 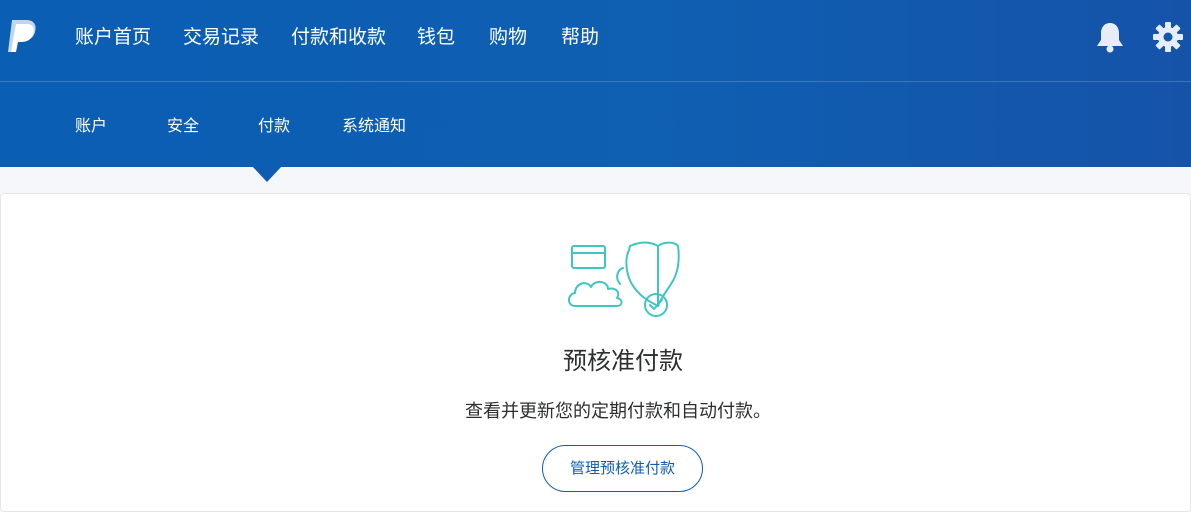 What do you see at coordinates (580, 37) in the screenshot?
I see `nav-help: 帮助` at bounding box center [580, 37].